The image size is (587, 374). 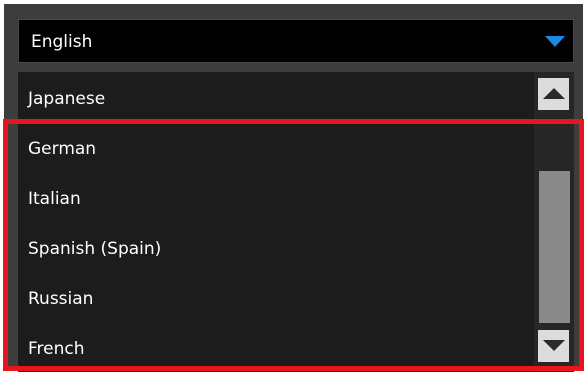 What do you see at coordinates (276, 249) in the screenshot?
I see `list-item-spanish-spain: Spanish (Spain)` at bounding box center [276, 249].